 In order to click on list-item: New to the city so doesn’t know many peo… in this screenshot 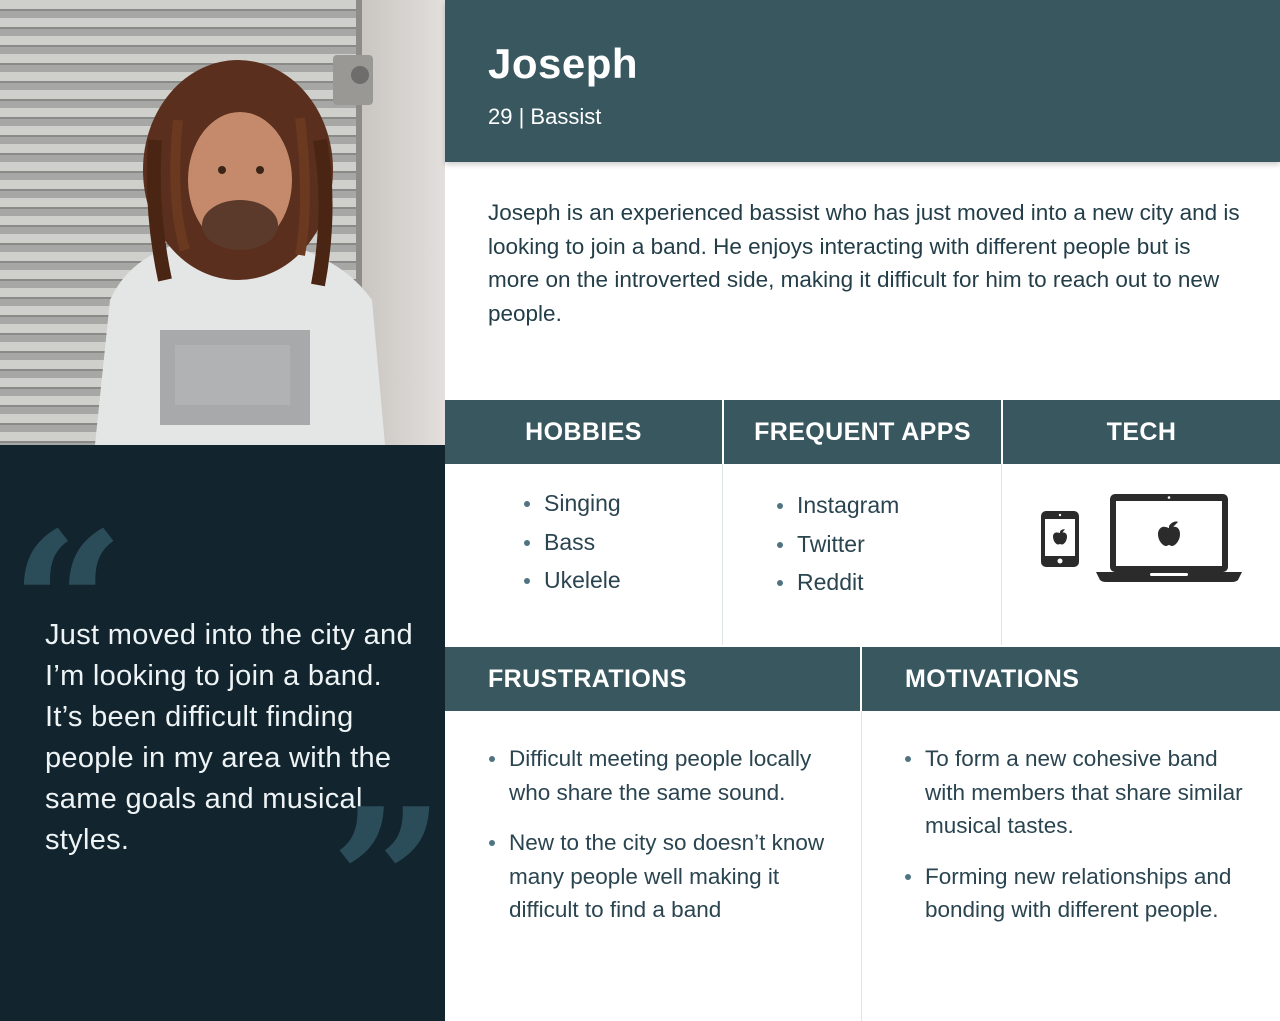, I will do `click(661, 876)`.